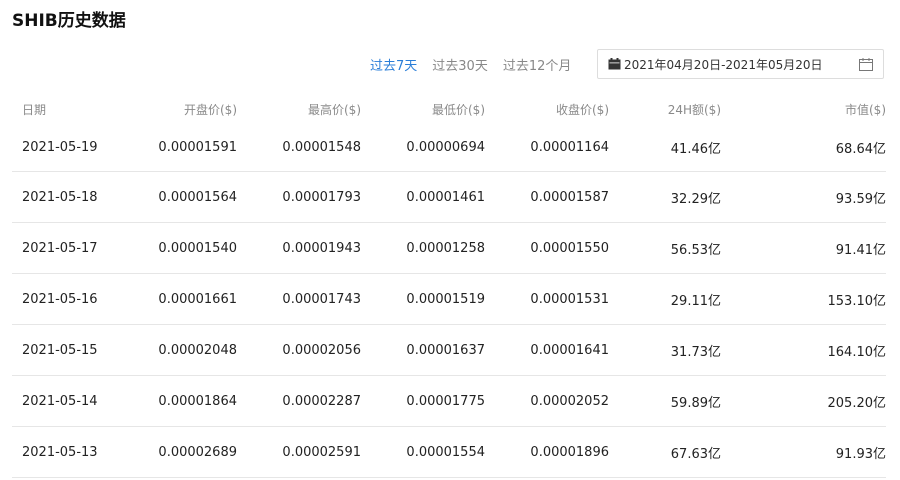 The width and height of the screenshot is (900, 480). What do you see at coordinates (866, 64) in the screenshot?
I see `calendar-picker-icon` at bounding box center [866, 64].